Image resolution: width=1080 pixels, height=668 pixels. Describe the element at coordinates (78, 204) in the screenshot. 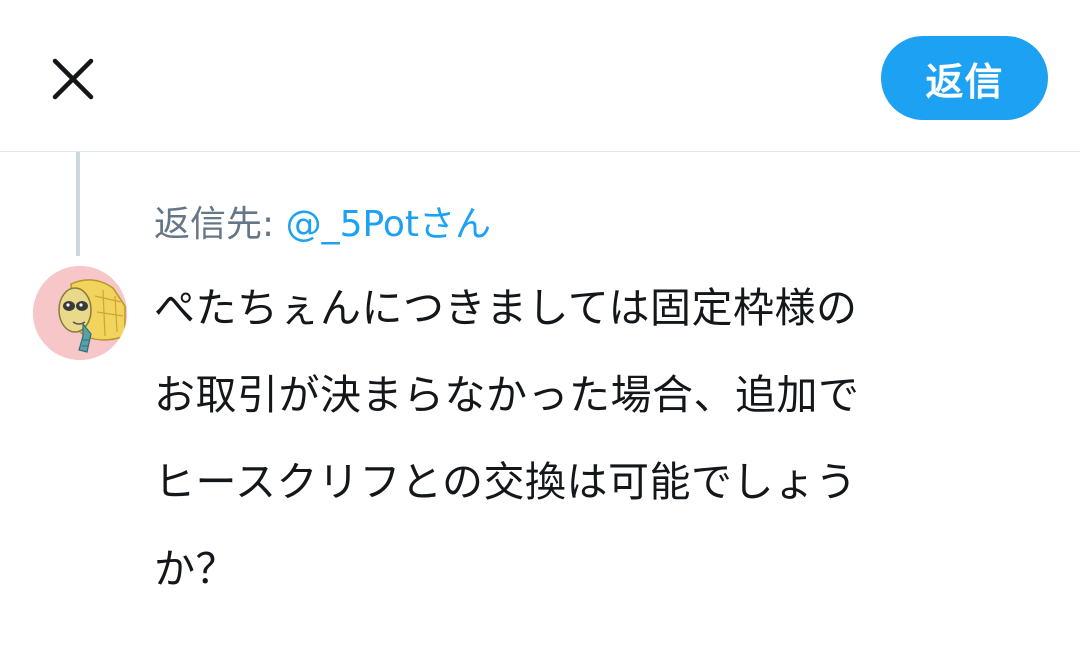

I see `thread-connector-line` at that location.